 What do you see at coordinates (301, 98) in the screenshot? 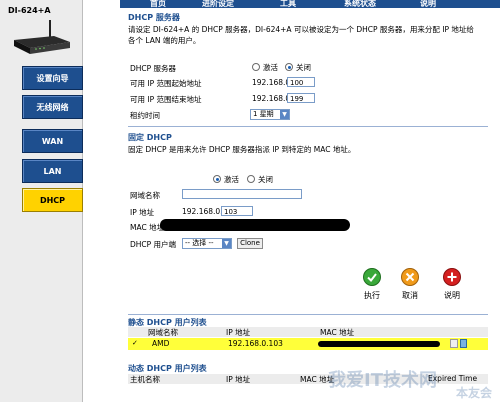
I see `end-ip-input: 199` at bounding box center [301, 98].